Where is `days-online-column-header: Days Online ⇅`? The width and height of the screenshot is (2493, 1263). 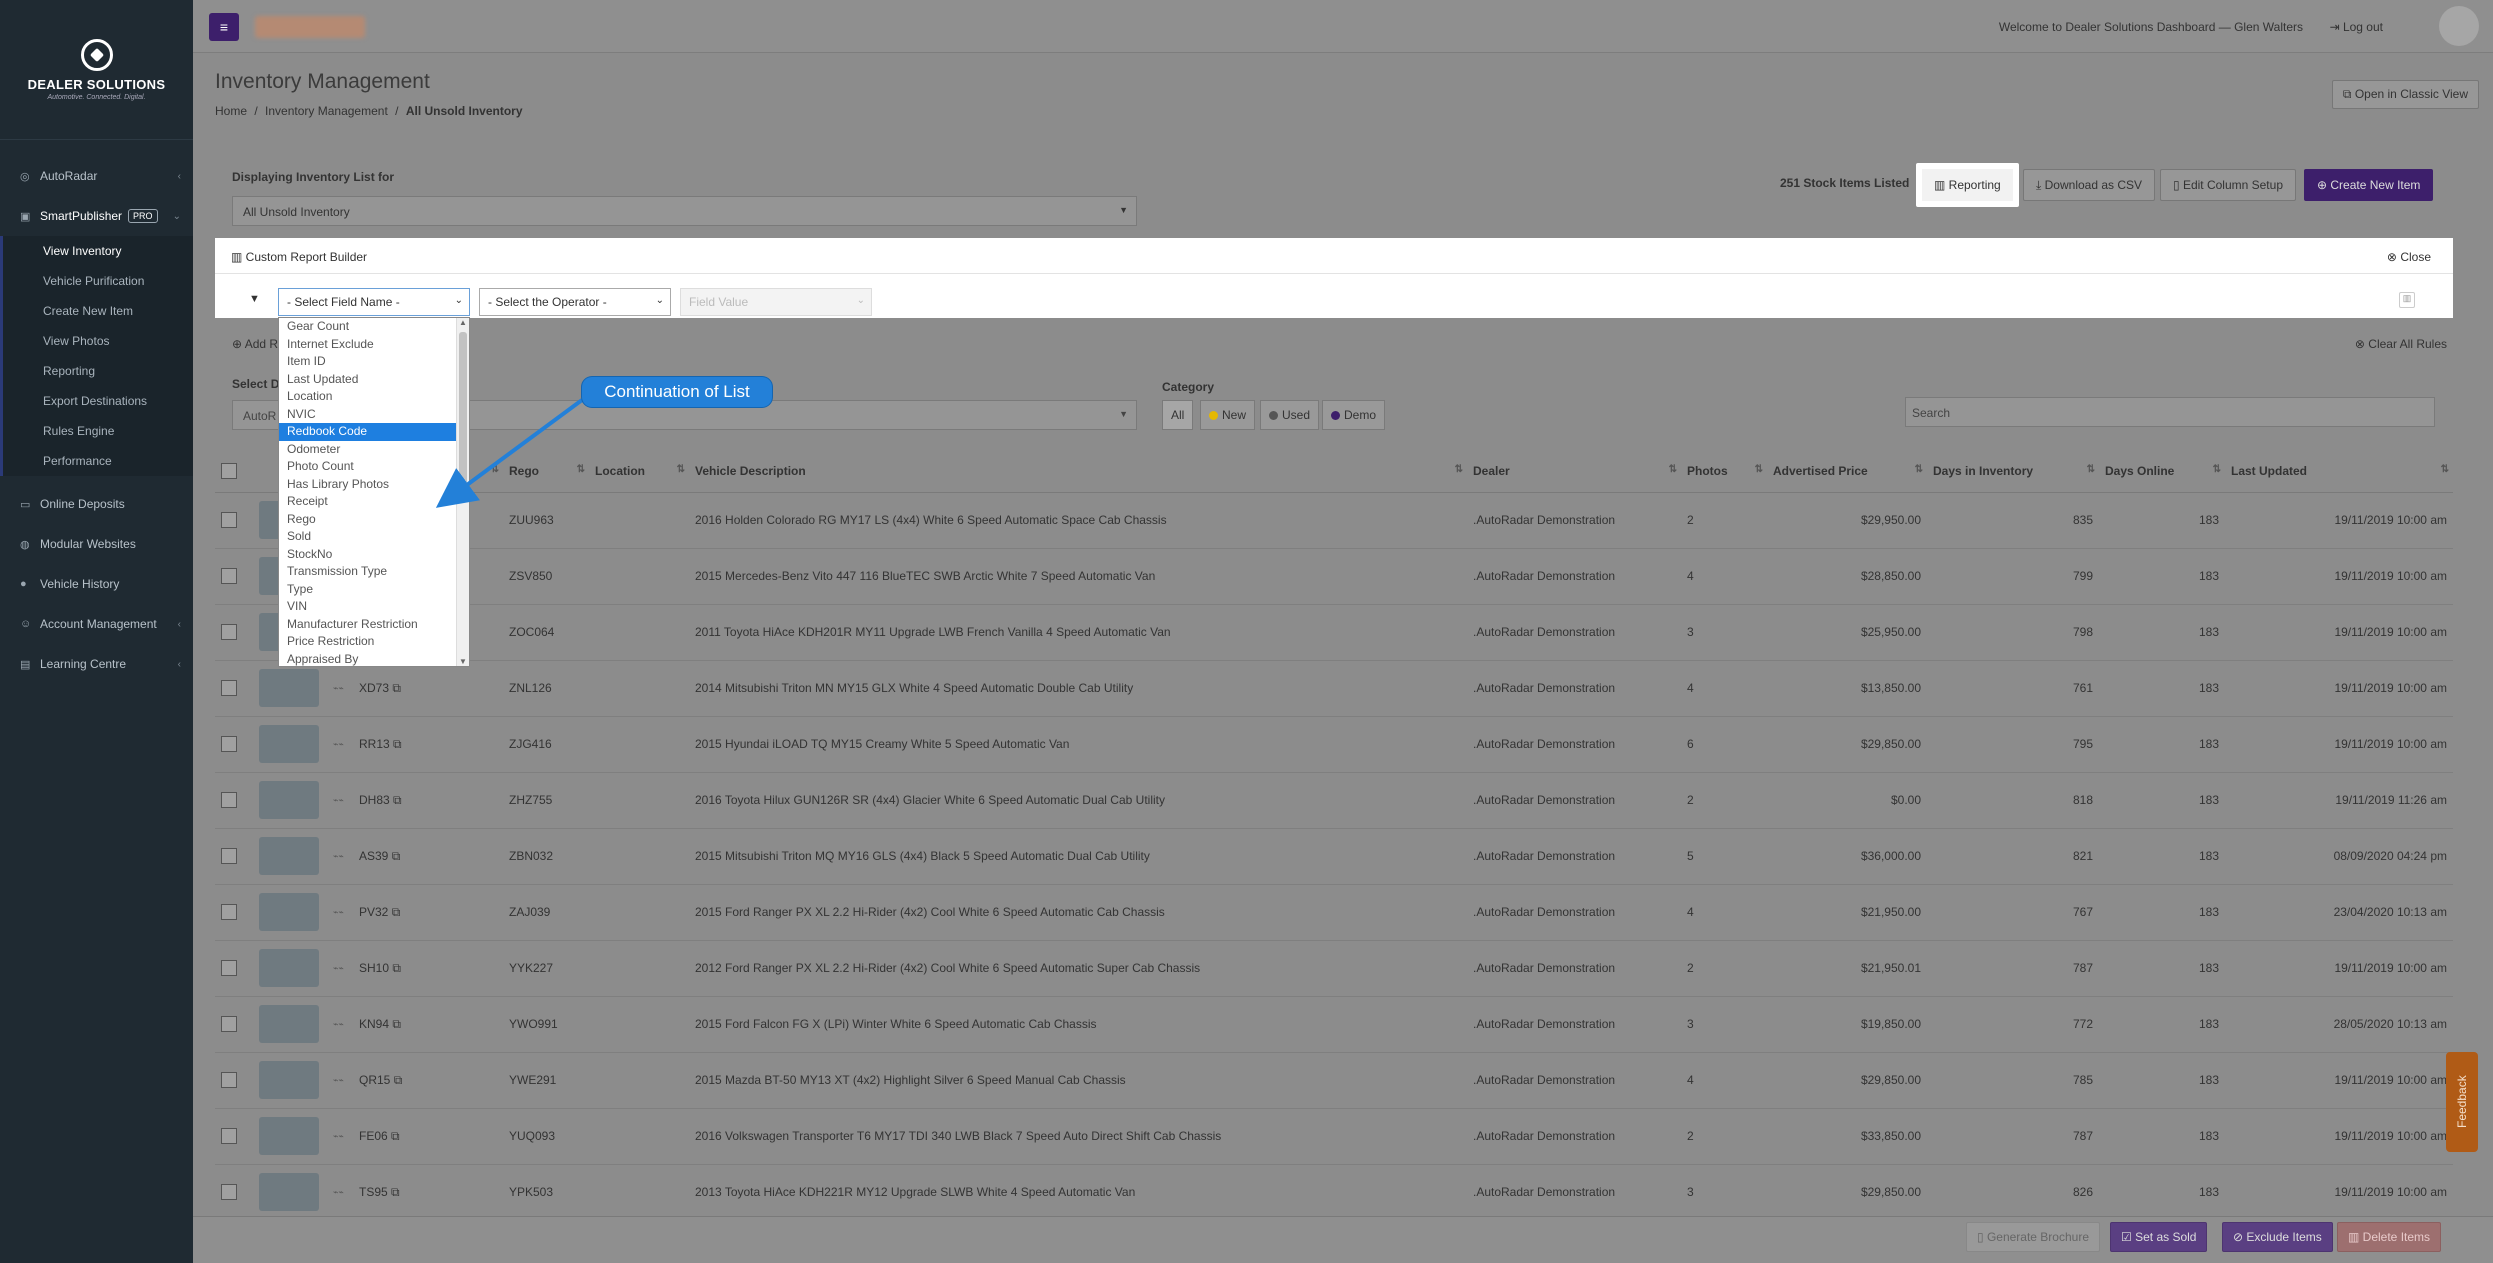
days-online-column-header: Days Online ⇅ is located at coordinates (2162, 471).